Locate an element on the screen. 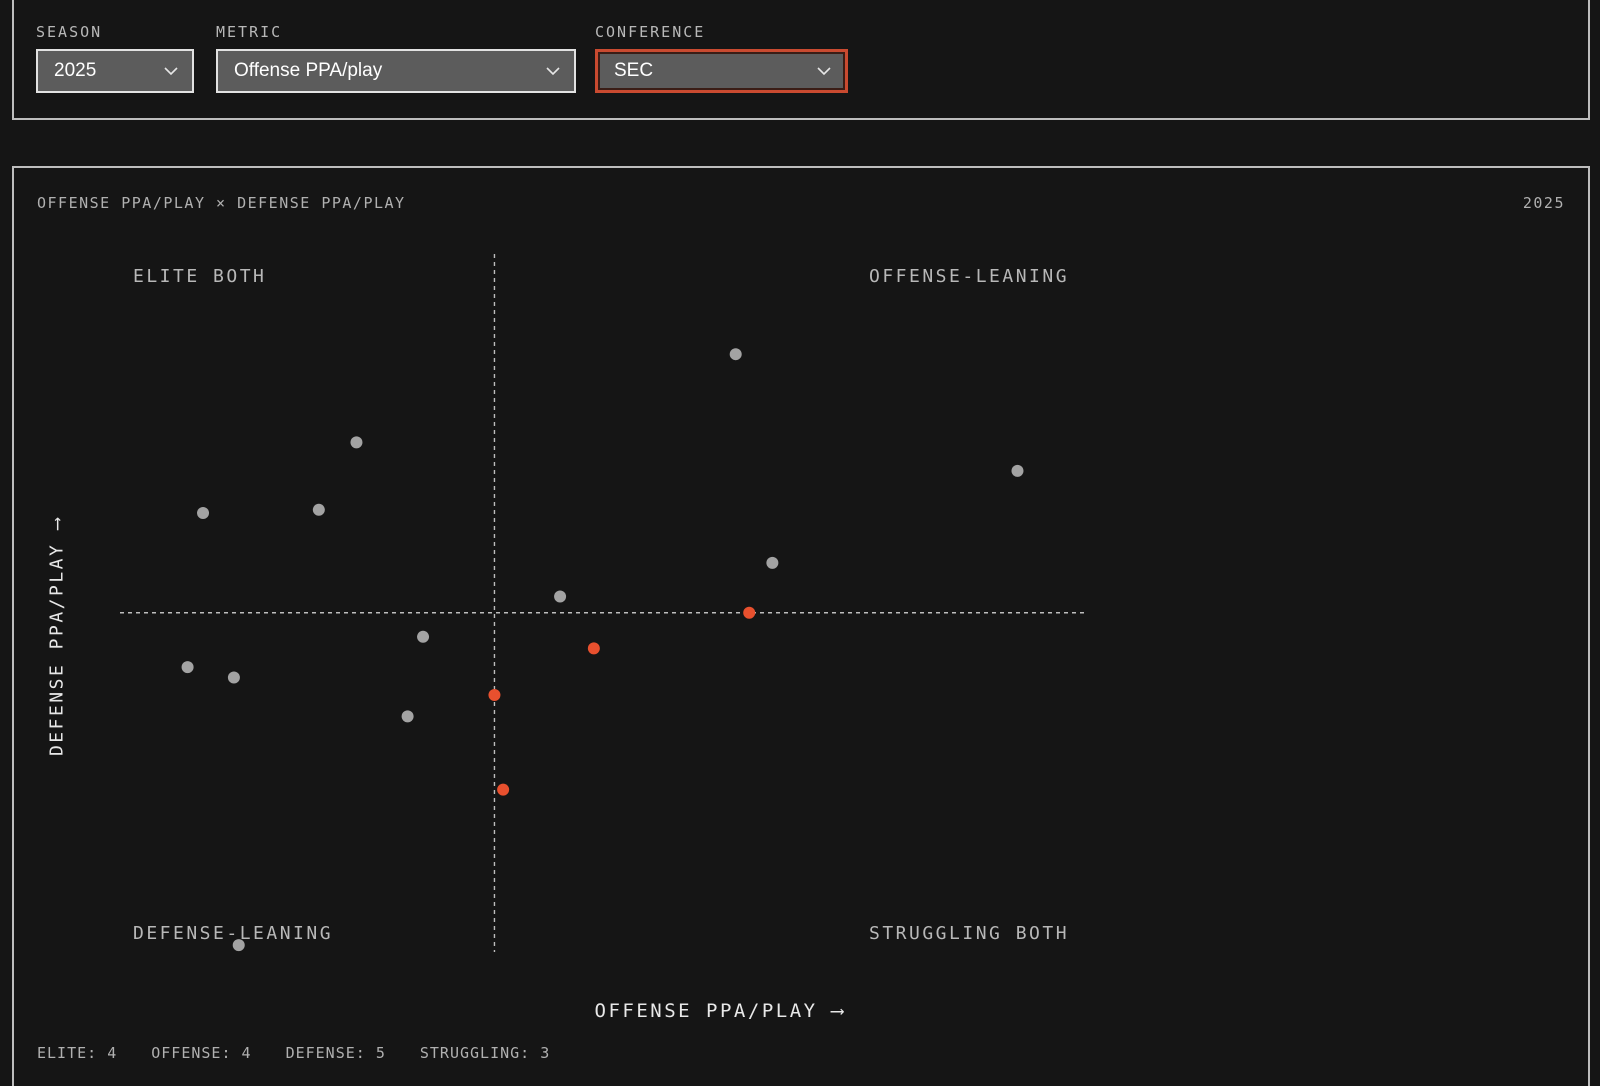 This screenshot has height=1086, width=1600. quadrant-label-elite-both: ELITE BOTH is located at coordinates (200, 276).